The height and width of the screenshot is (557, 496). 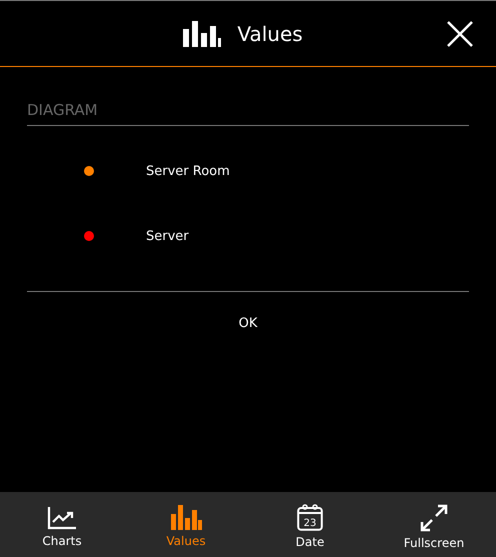 I want to click on line-chart-icon, so click(x=62, y=518).